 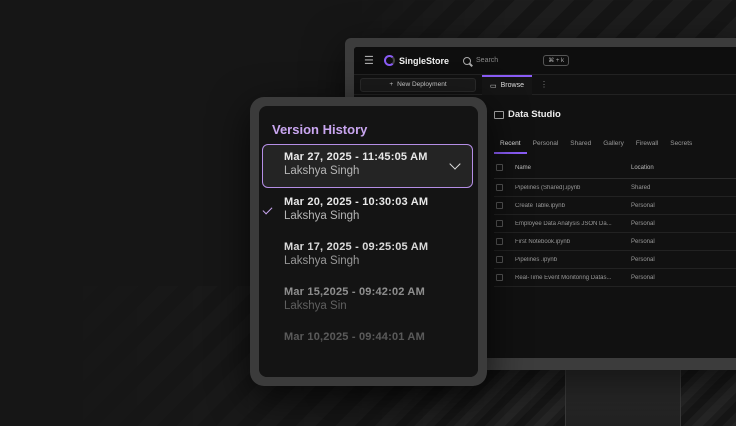 I want to click on search-bar: Search ⌘ + k, so click(x=516, y=60).